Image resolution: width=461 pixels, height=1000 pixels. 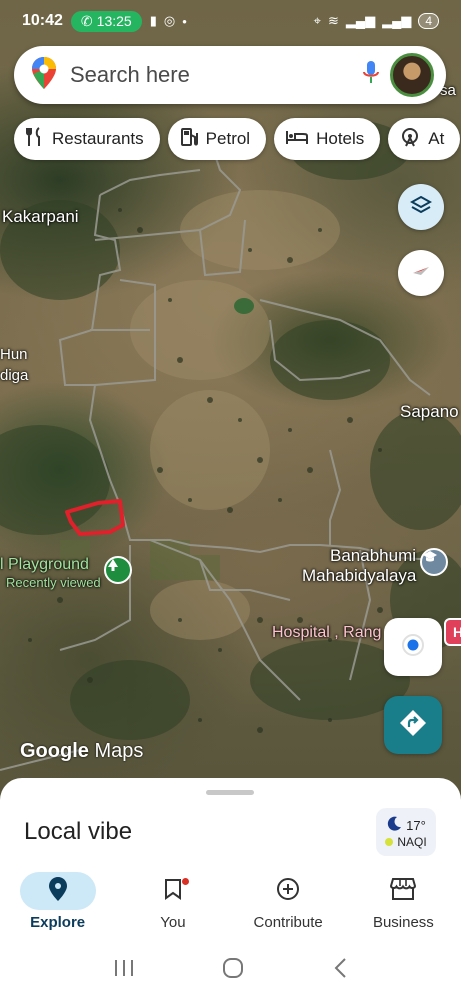 I want to click on wifi-icon: ≋, so click(x=333, y=20).